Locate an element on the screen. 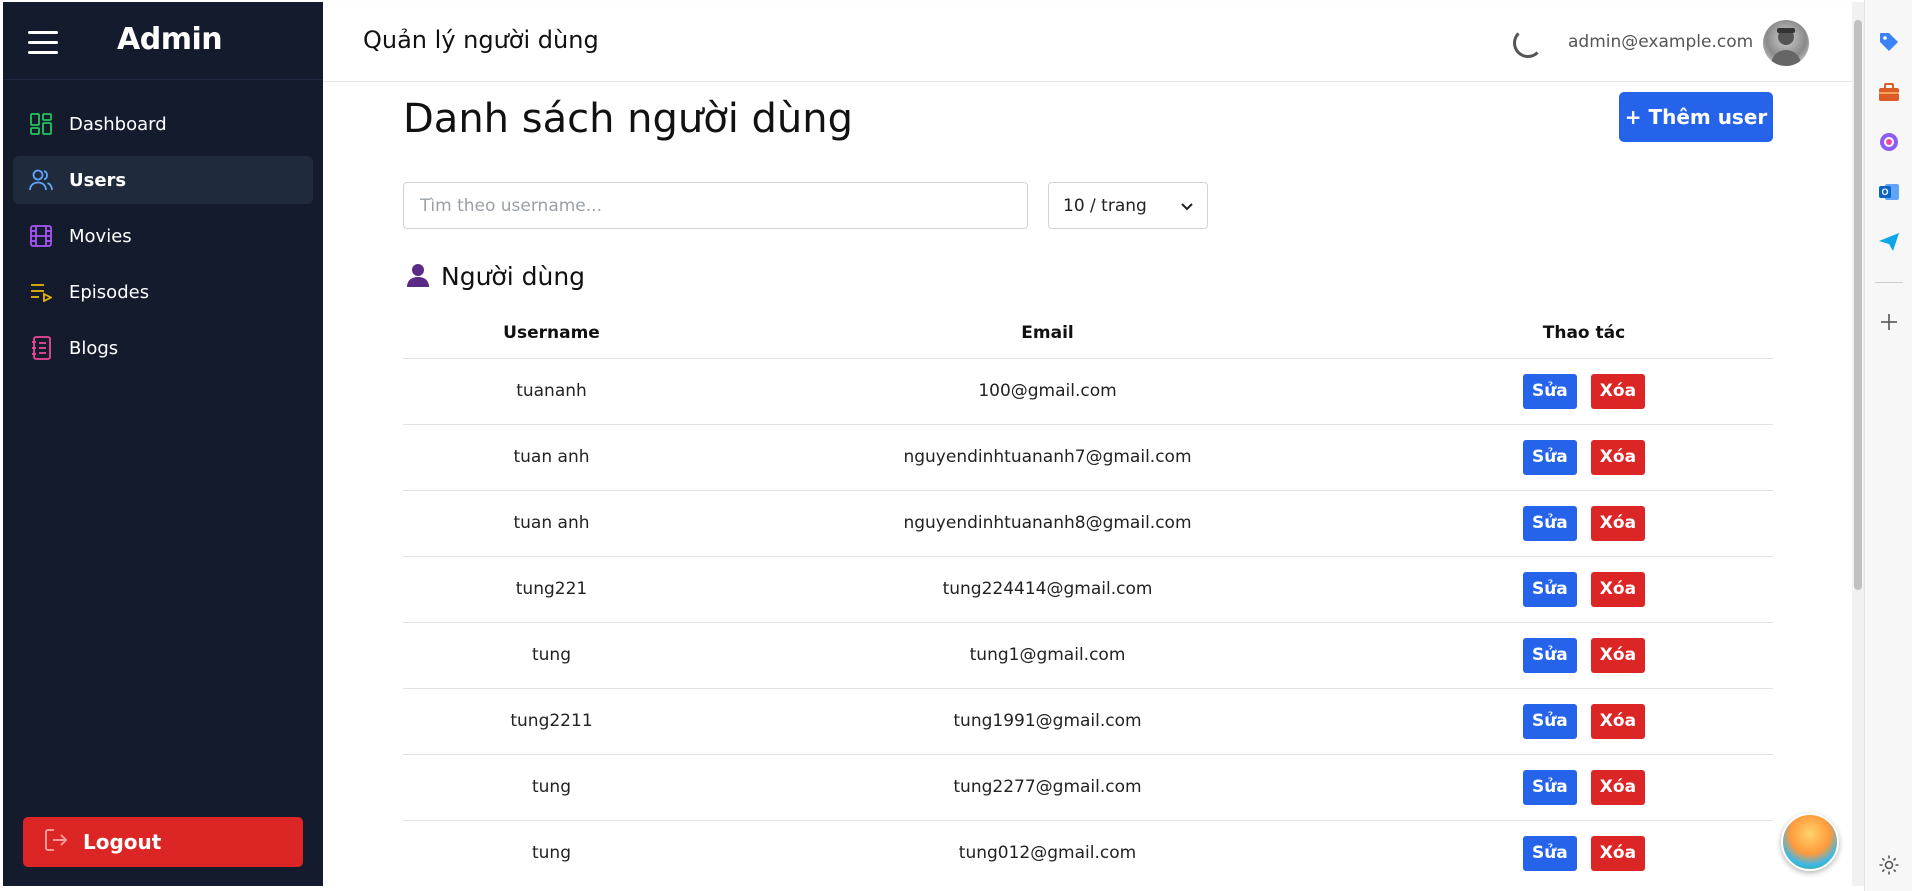 The width and height of the screenshot is (1912, 891). sidebar-item-blogs: Blogs is located at coordinates (163, 348).